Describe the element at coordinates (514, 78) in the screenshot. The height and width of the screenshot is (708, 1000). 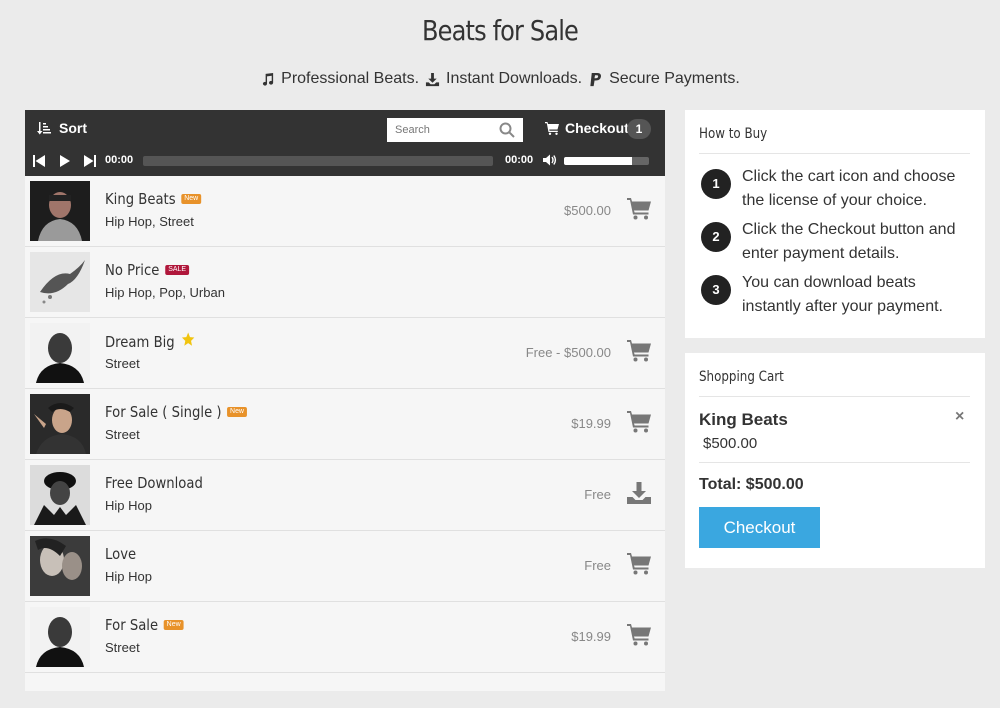
I see `tagline-text: Instant Downloads.` at that location.